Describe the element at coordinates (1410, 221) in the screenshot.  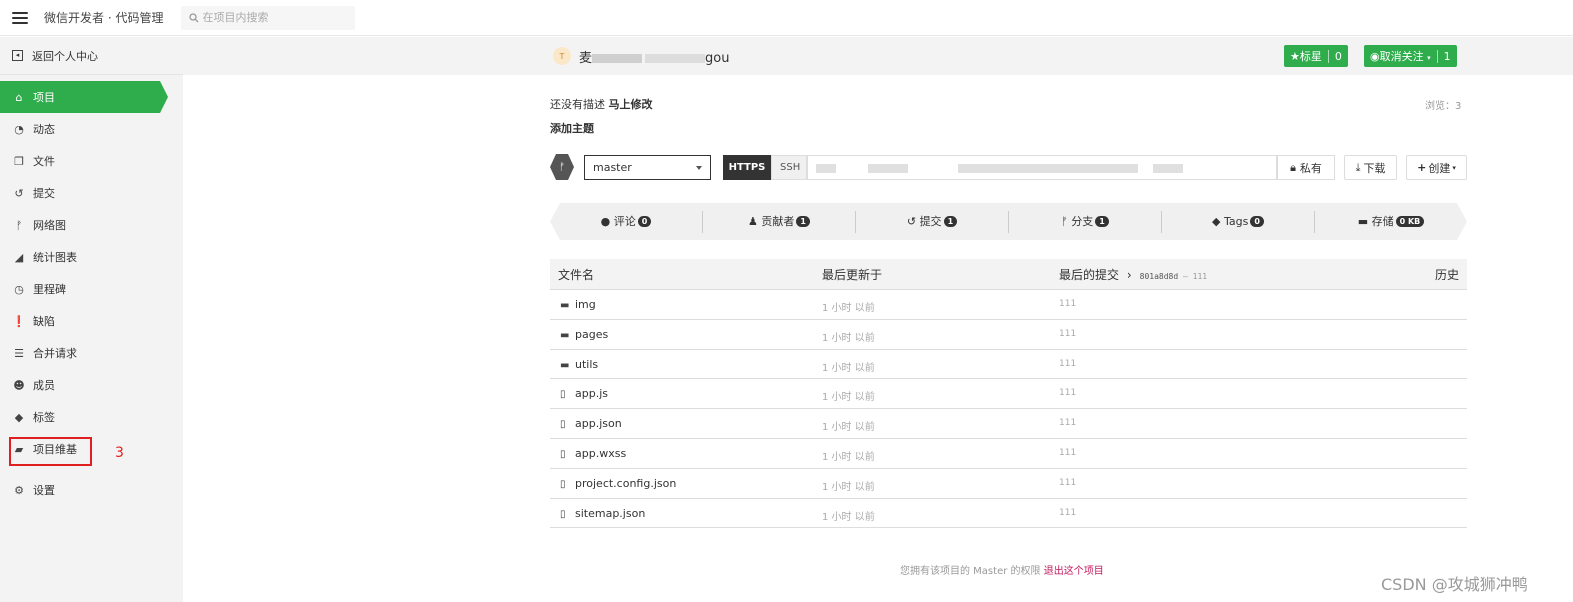
I see `stat-count: 0 KB` at that location.